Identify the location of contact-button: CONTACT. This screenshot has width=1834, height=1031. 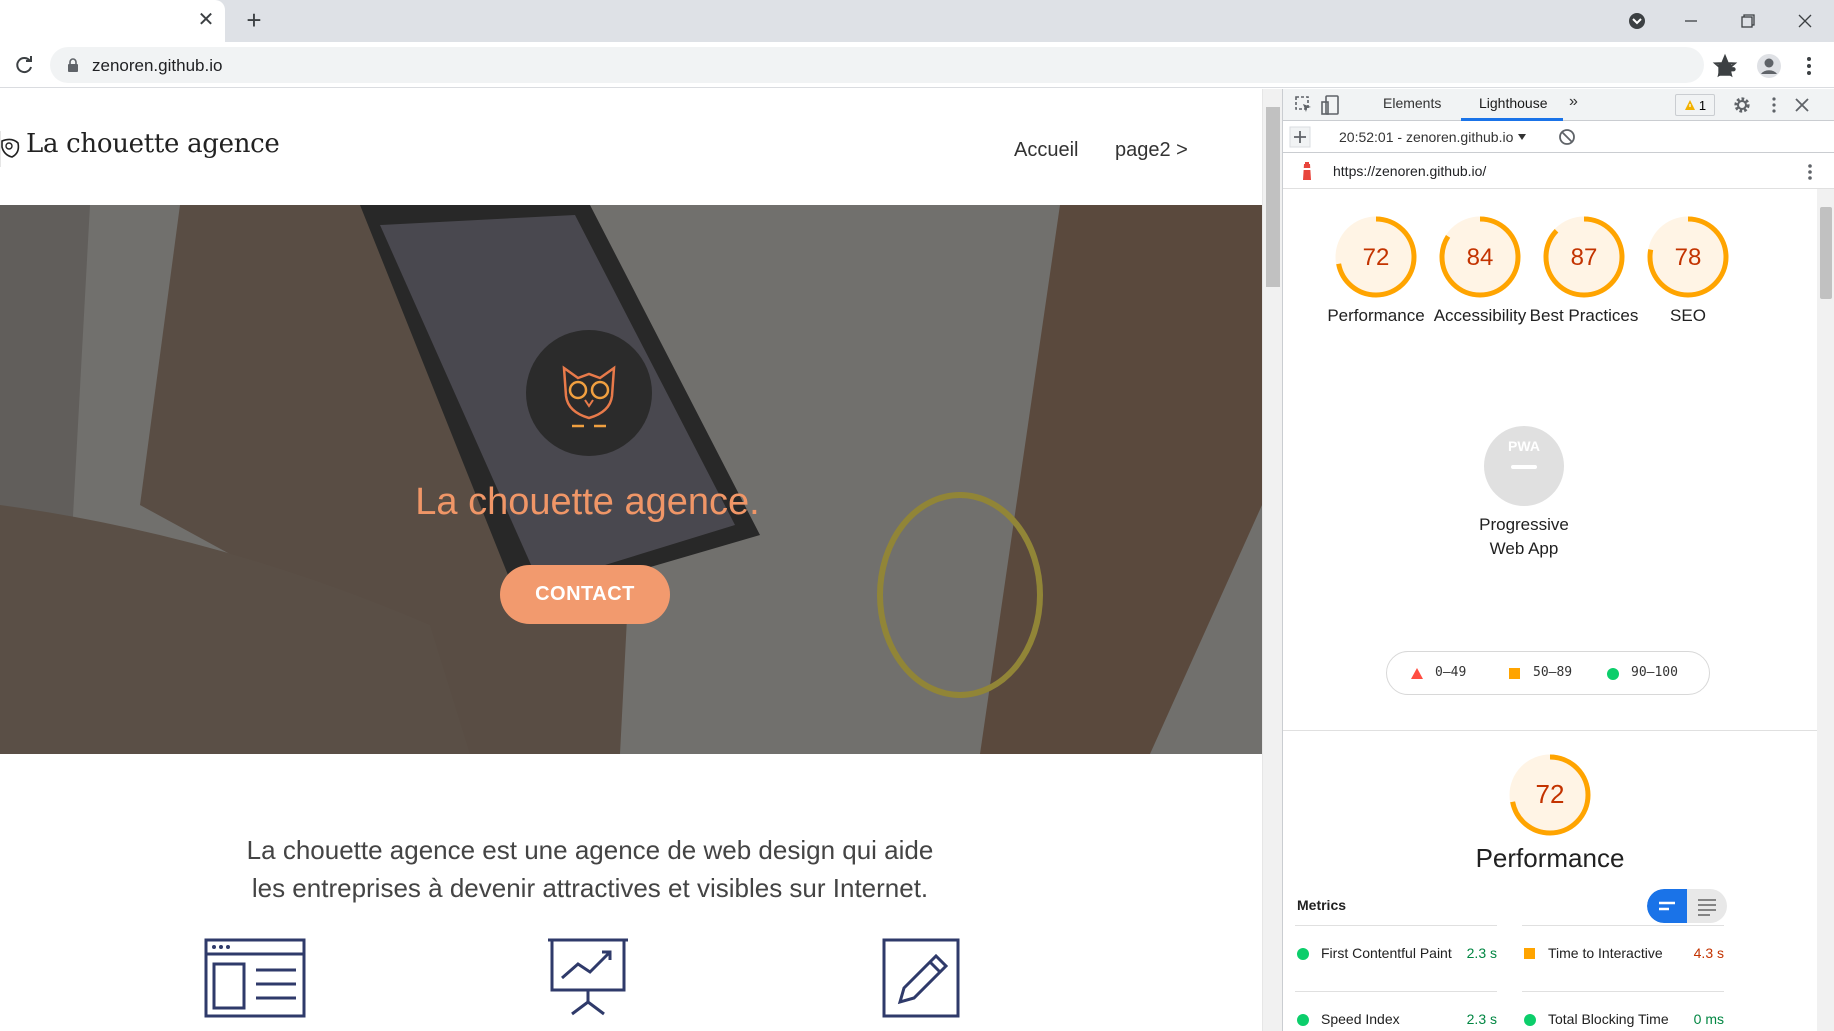
(585, 594).